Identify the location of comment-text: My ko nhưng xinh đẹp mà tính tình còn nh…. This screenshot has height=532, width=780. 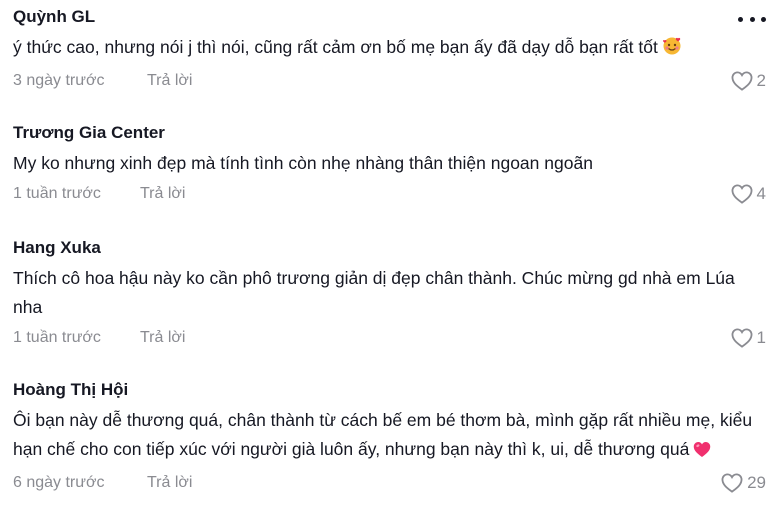
(303, 163).